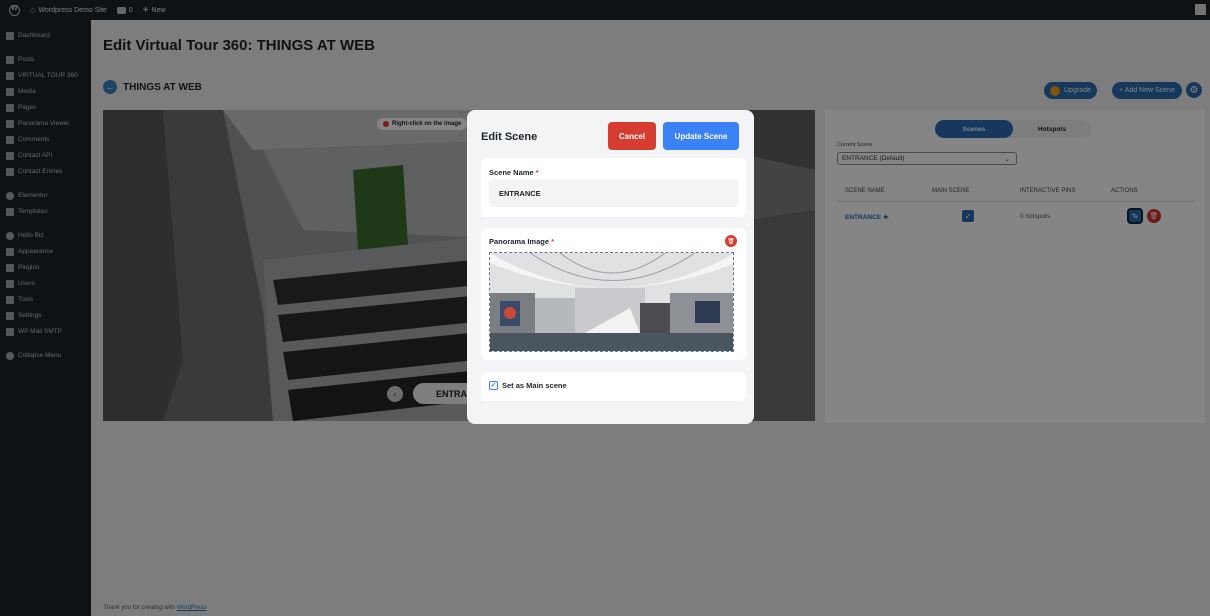 This screenshot has height=616, width=1210. I want to click on remove-image-icon: 🗑, so click(731, 241).